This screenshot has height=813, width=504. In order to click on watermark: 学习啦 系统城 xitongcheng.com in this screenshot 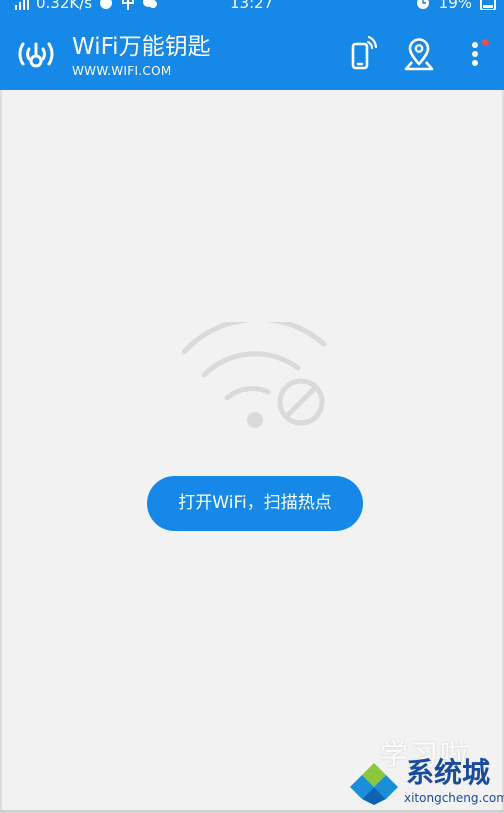, I will do `click(402, 771)`.